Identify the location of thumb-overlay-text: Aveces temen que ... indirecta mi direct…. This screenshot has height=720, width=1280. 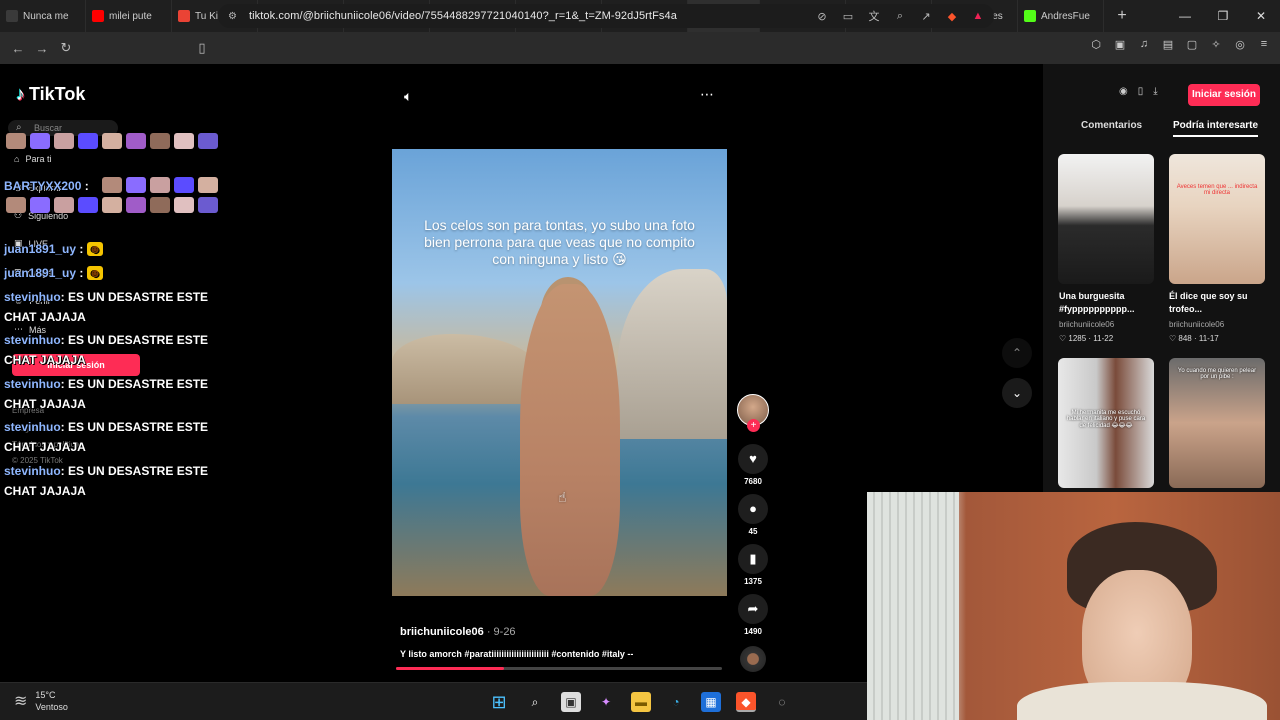
(1217, 190).